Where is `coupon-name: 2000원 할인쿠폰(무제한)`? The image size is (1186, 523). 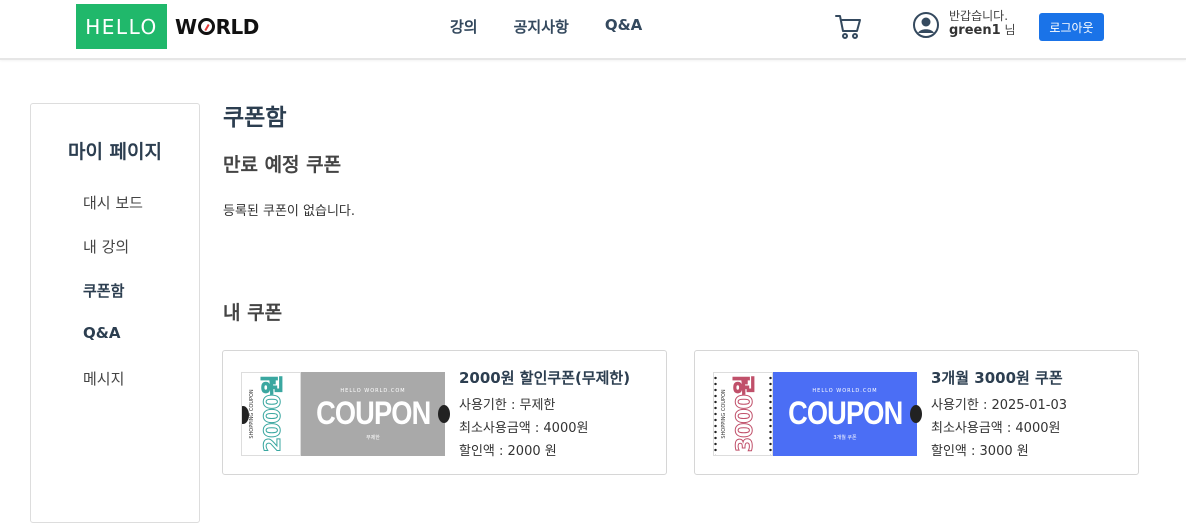
coupon-name: 2000원 할인쿠폰(무제한) is located at coordinates (545, 378).